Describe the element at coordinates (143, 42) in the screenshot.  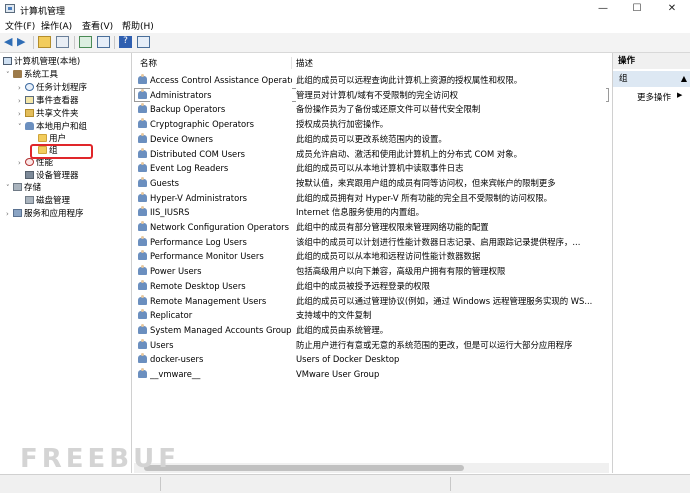
I see `properties-icon` at that location.